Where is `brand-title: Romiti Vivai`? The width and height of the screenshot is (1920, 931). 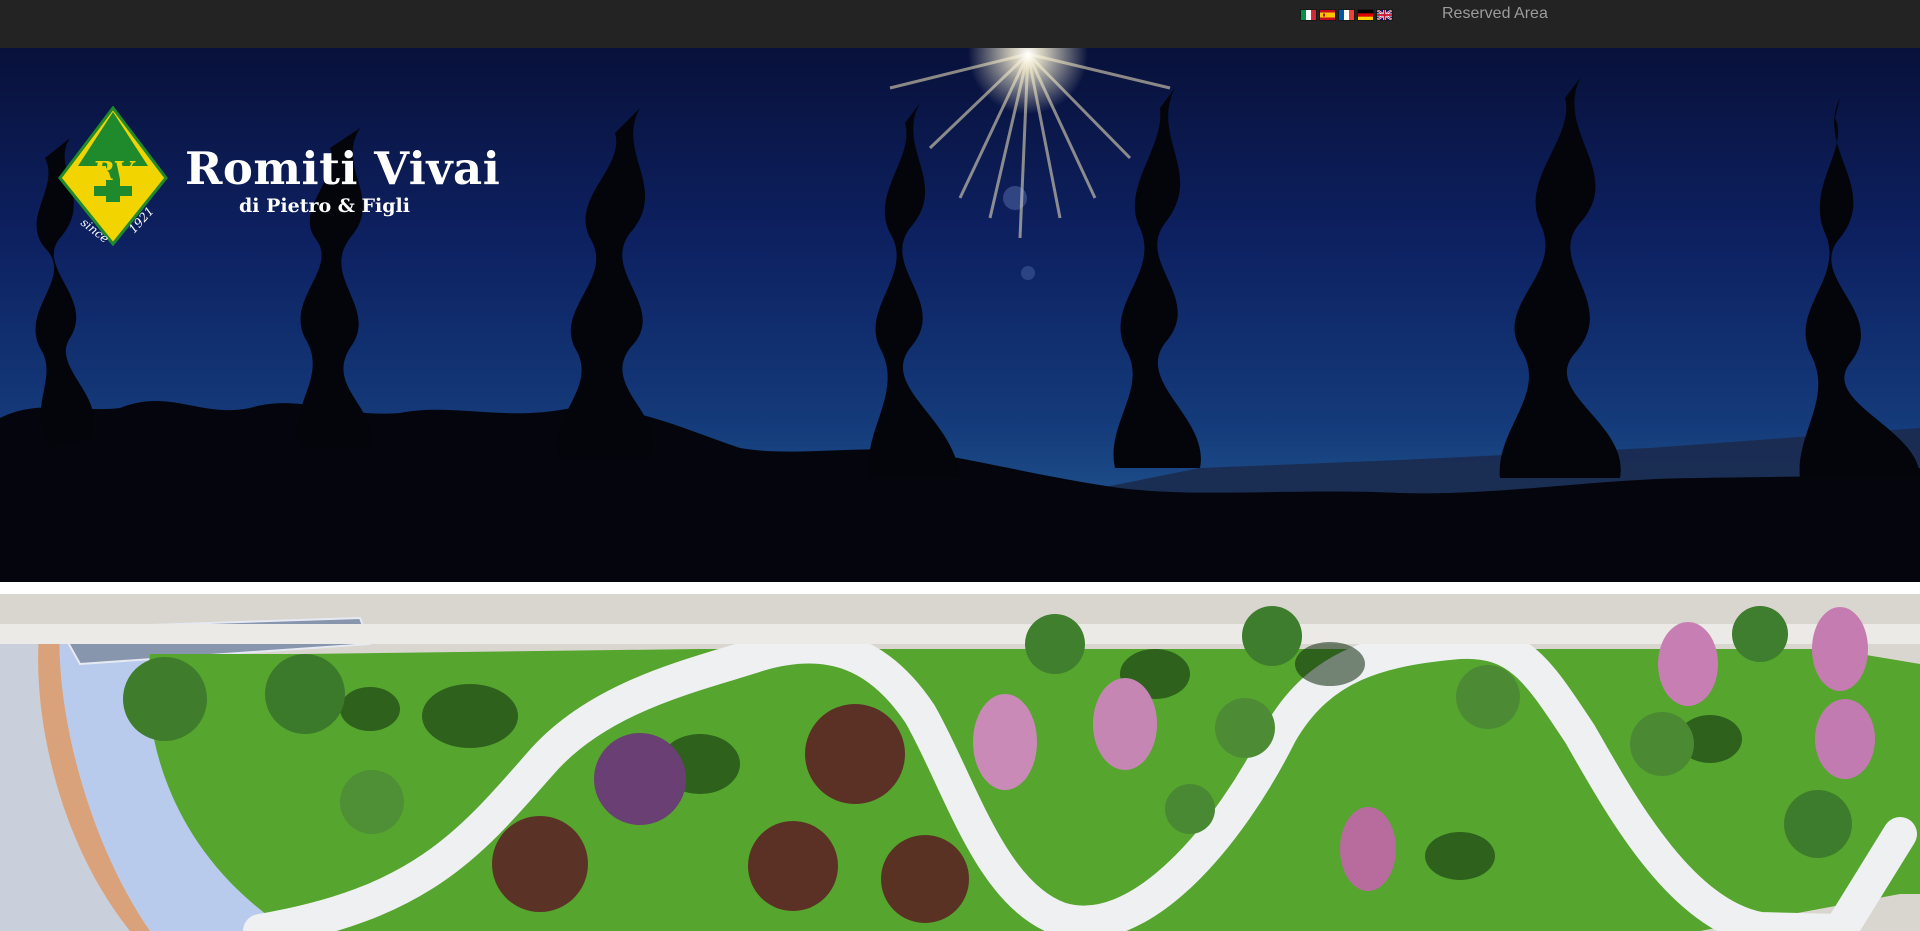
brand-title: Romiti Vivai is located at coordinates (343, 168).